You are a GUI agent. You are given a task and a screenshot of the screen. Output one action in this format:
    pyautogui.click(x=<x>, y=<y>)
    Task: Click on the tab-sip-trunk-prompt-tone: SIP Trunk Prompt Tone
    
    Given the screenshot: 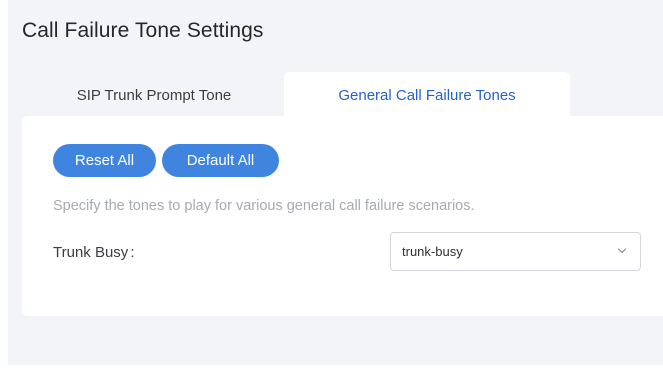 What is the action you would take?
    pyautogui.click(x=154, y=96)
    